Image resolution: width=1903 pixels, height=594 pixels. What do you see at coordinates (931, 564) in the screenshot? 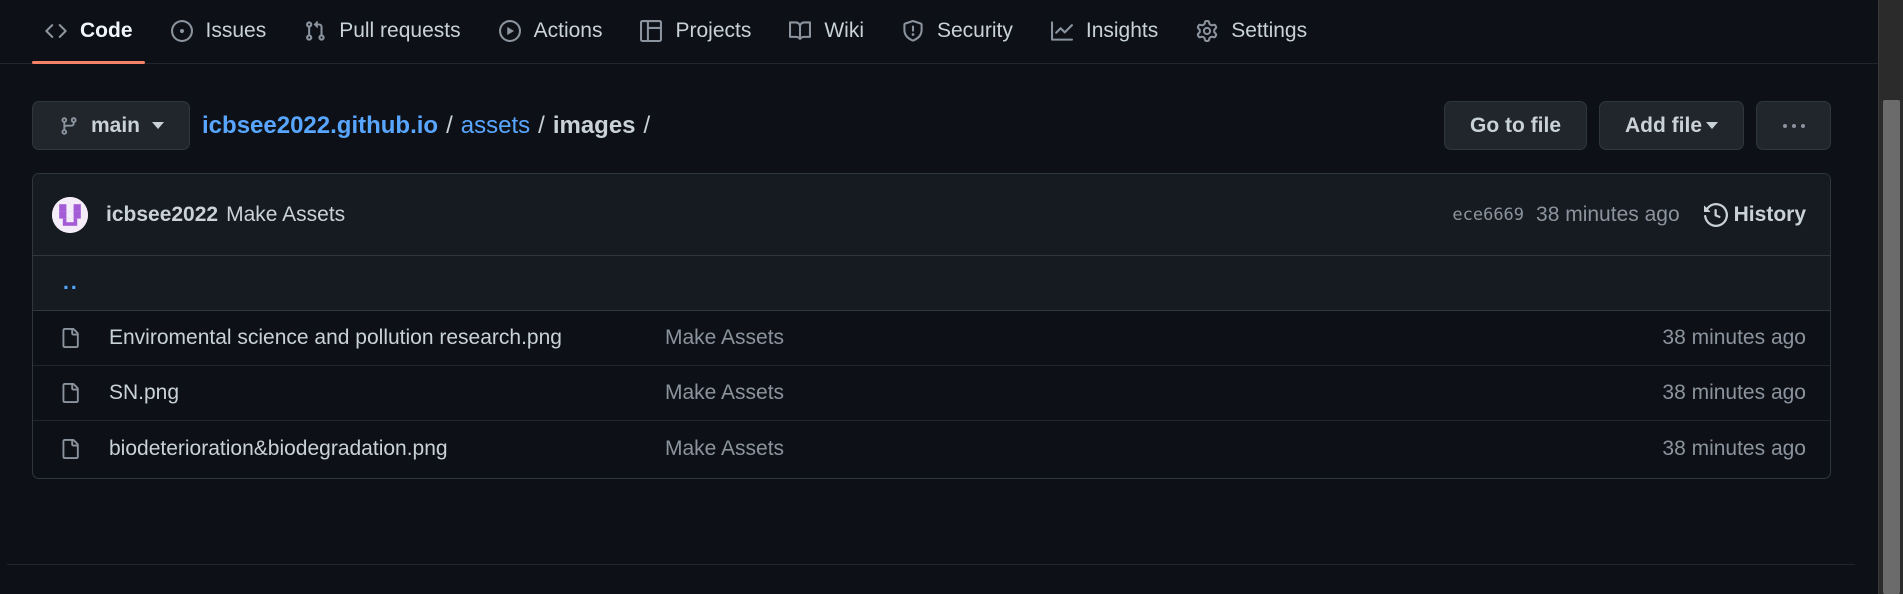
I see `divider` at bounding box center [931, 564].